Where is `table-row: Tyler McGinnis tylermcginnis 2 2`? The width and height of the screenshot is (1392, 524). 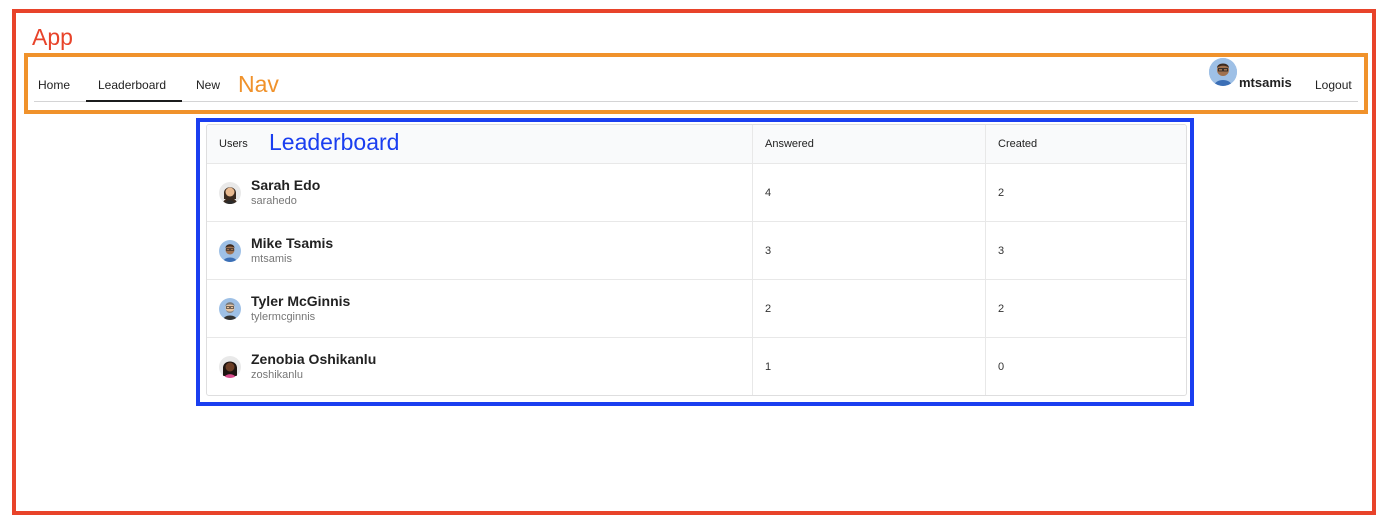
table-row: Tyler McGinnis tylermcginnis 2 2 is located at coordinates (696, 308).